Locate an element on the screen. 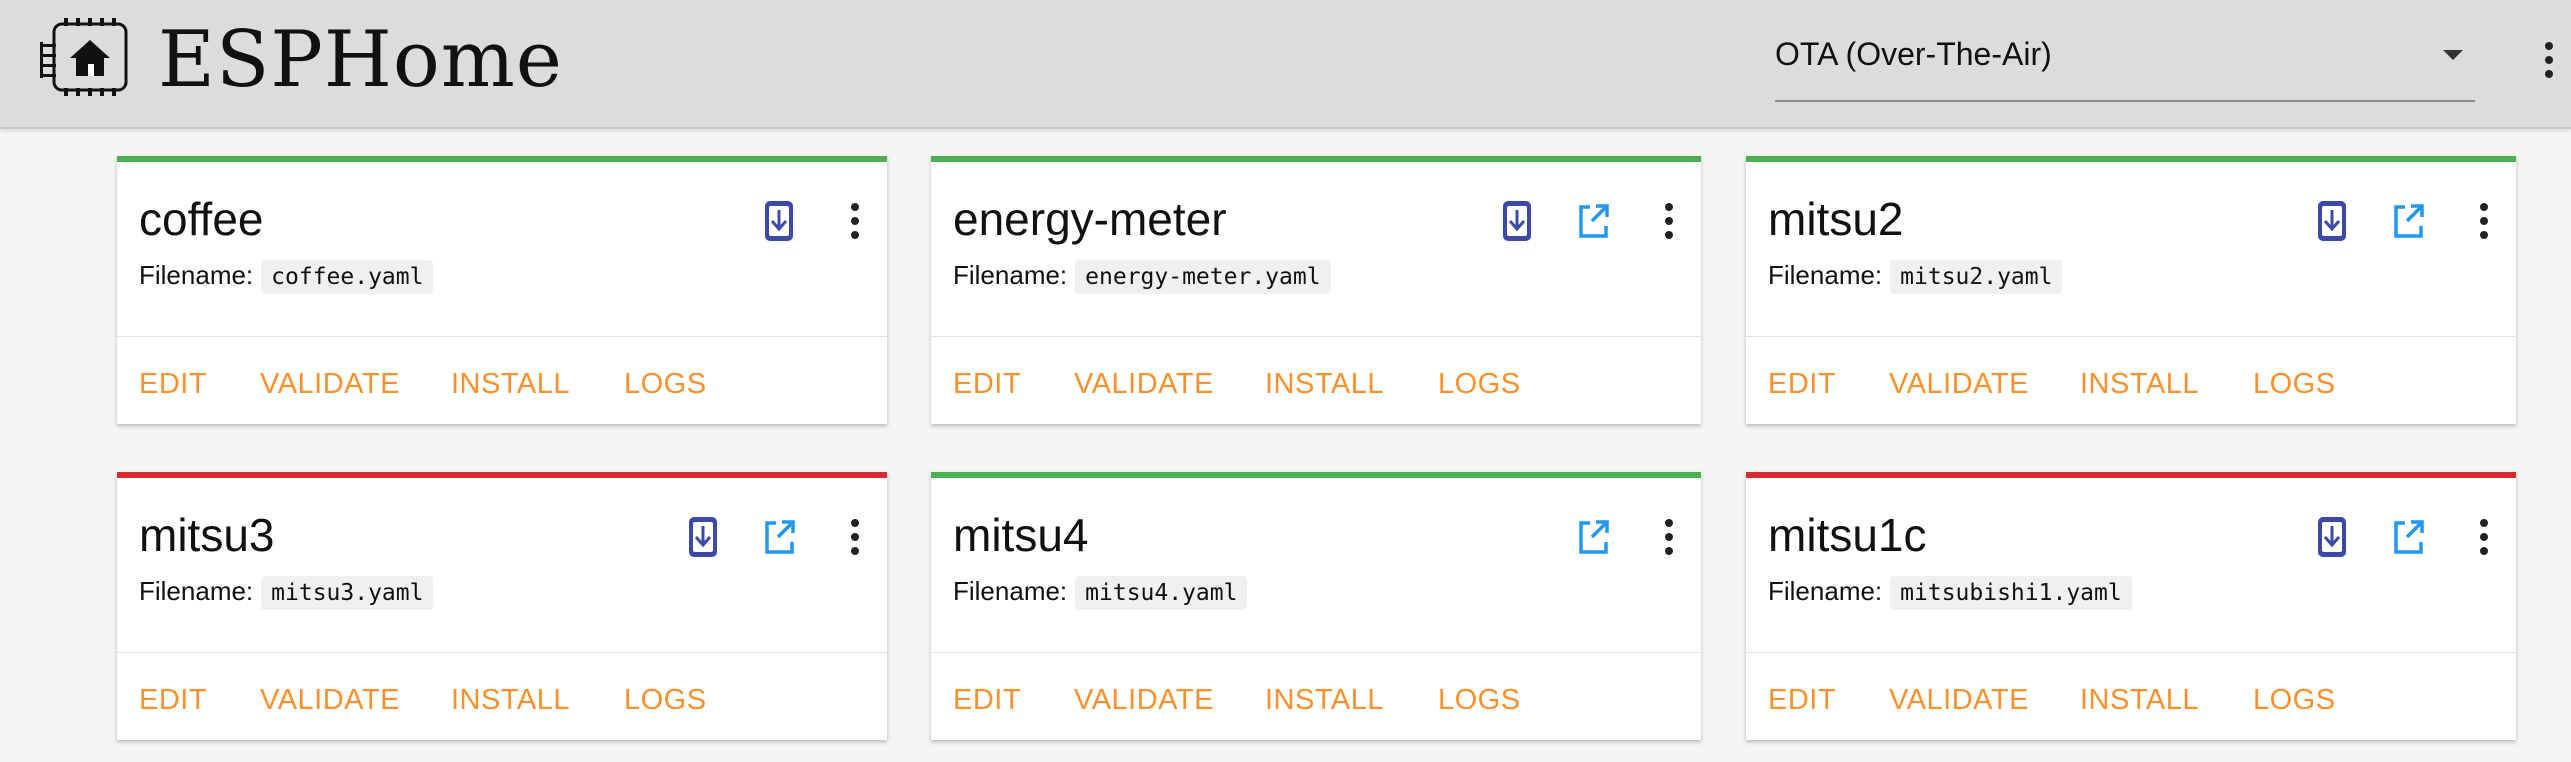 This screenshot has width=2571, height=762. esphome-logo-icon is located at coordinates (84, 57).